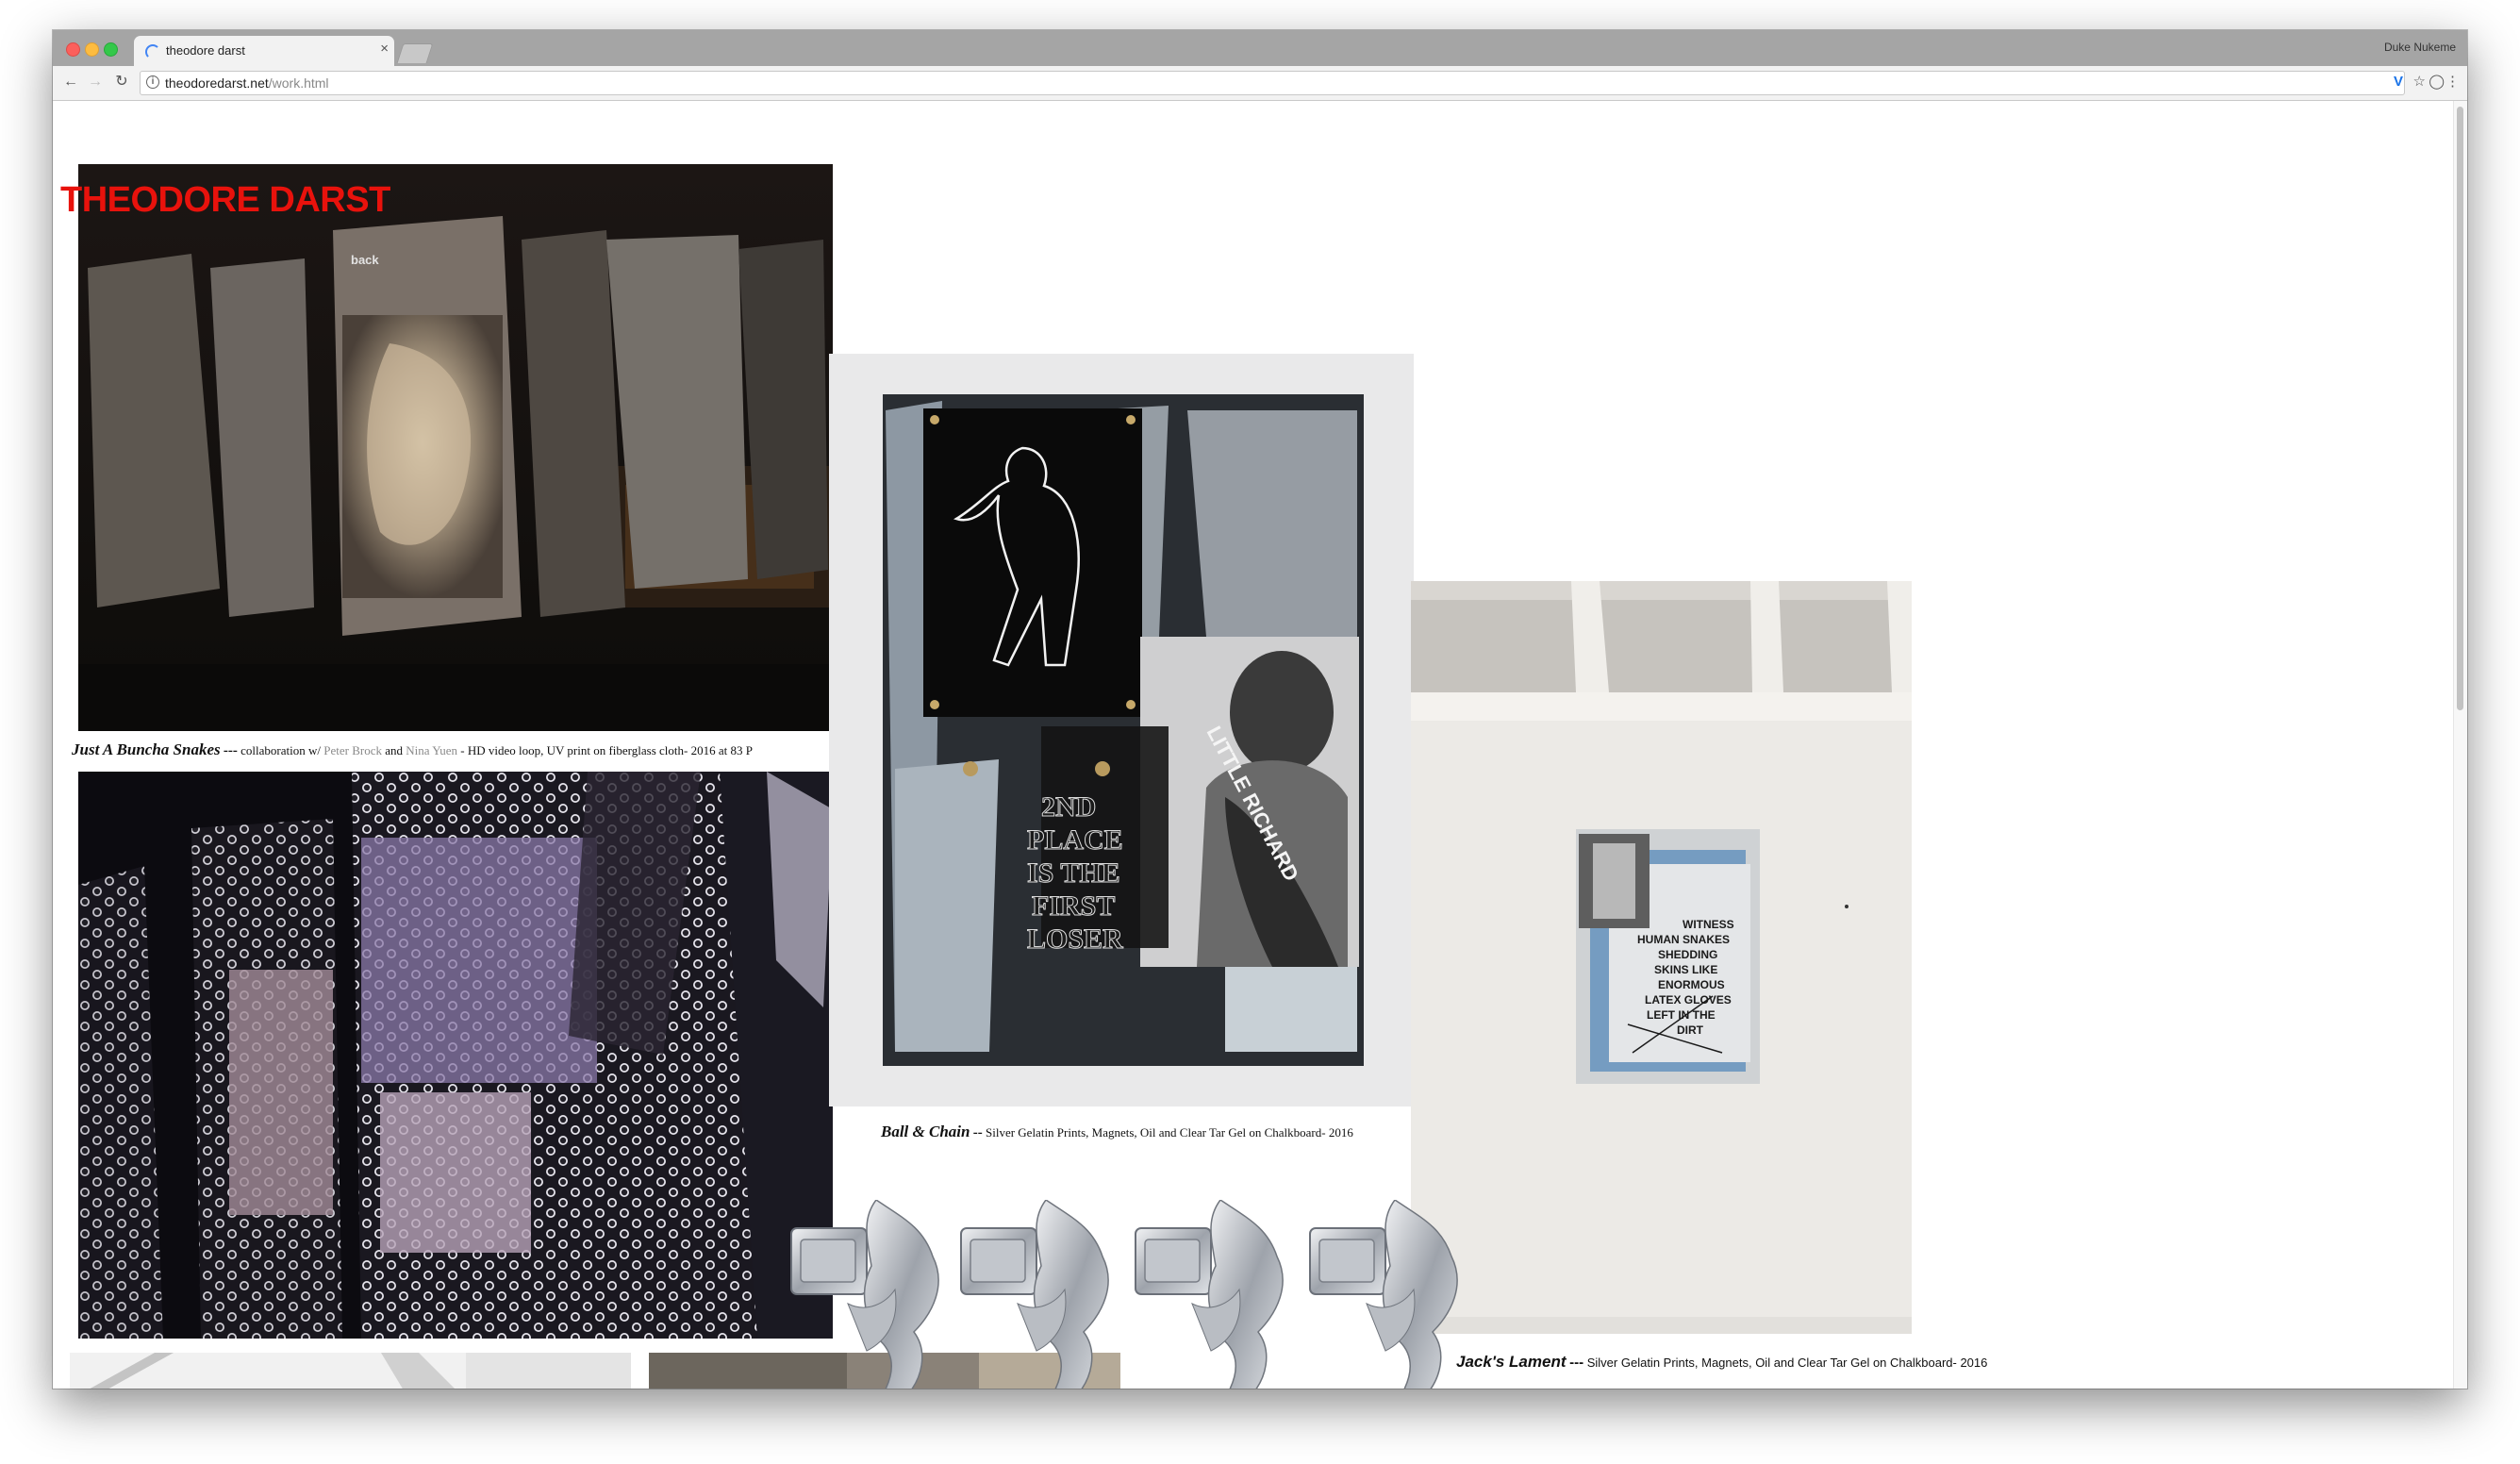  Describe the element at coordinates (153, 52) in the screenshot. I see `loading-spinner-icon` at that location.